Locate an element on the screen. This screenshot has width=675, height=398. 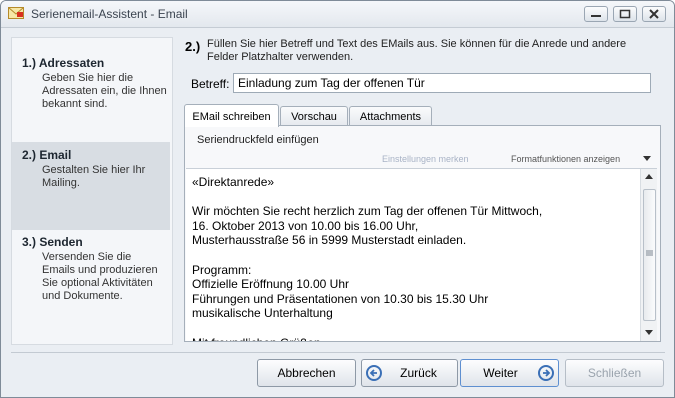
close-button-label: Schließen is located at coordinates (614, 373).